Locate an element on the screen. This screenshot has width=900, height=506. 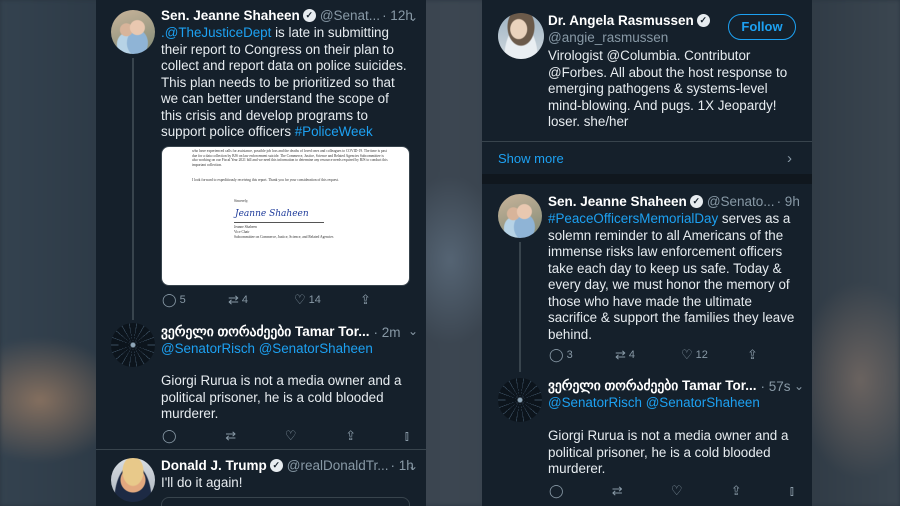
tweet-header: Sen. Jeanne Shaheen ✓ @Senat... · 12h is located at coordinates (287, 15).